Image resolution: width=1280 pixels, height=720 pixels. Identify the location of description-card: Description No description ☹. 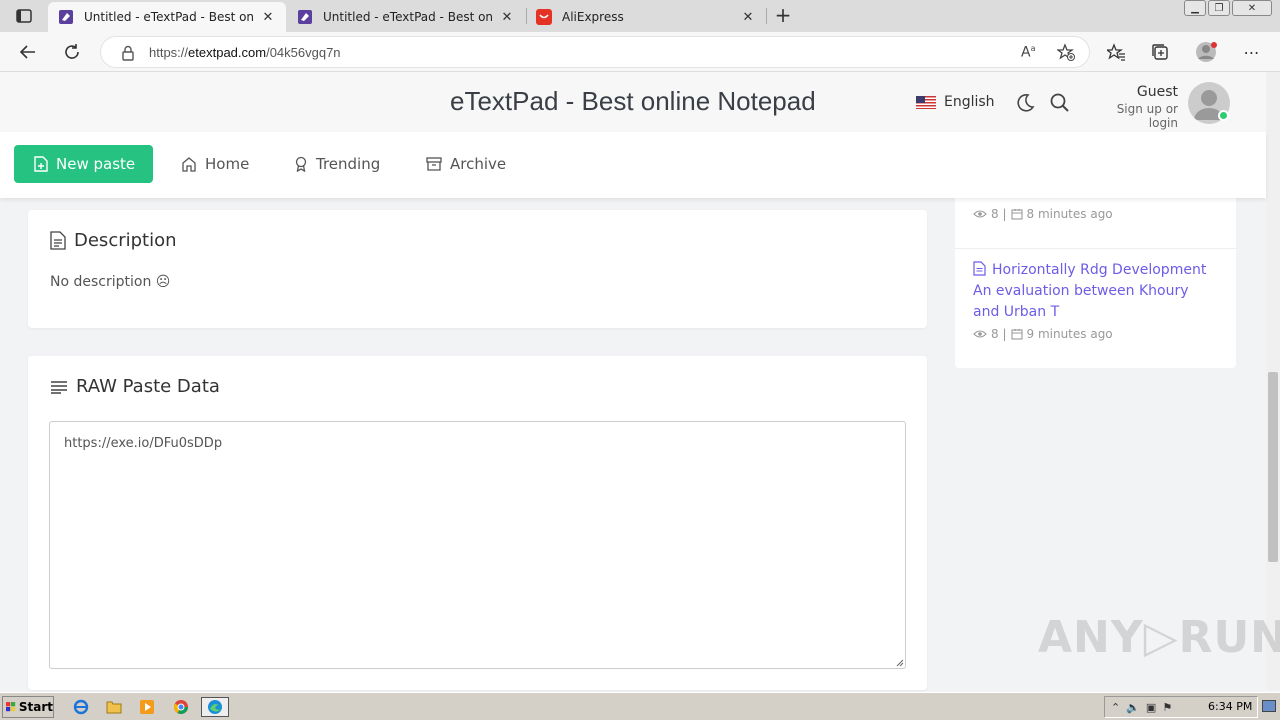
(477, 269).